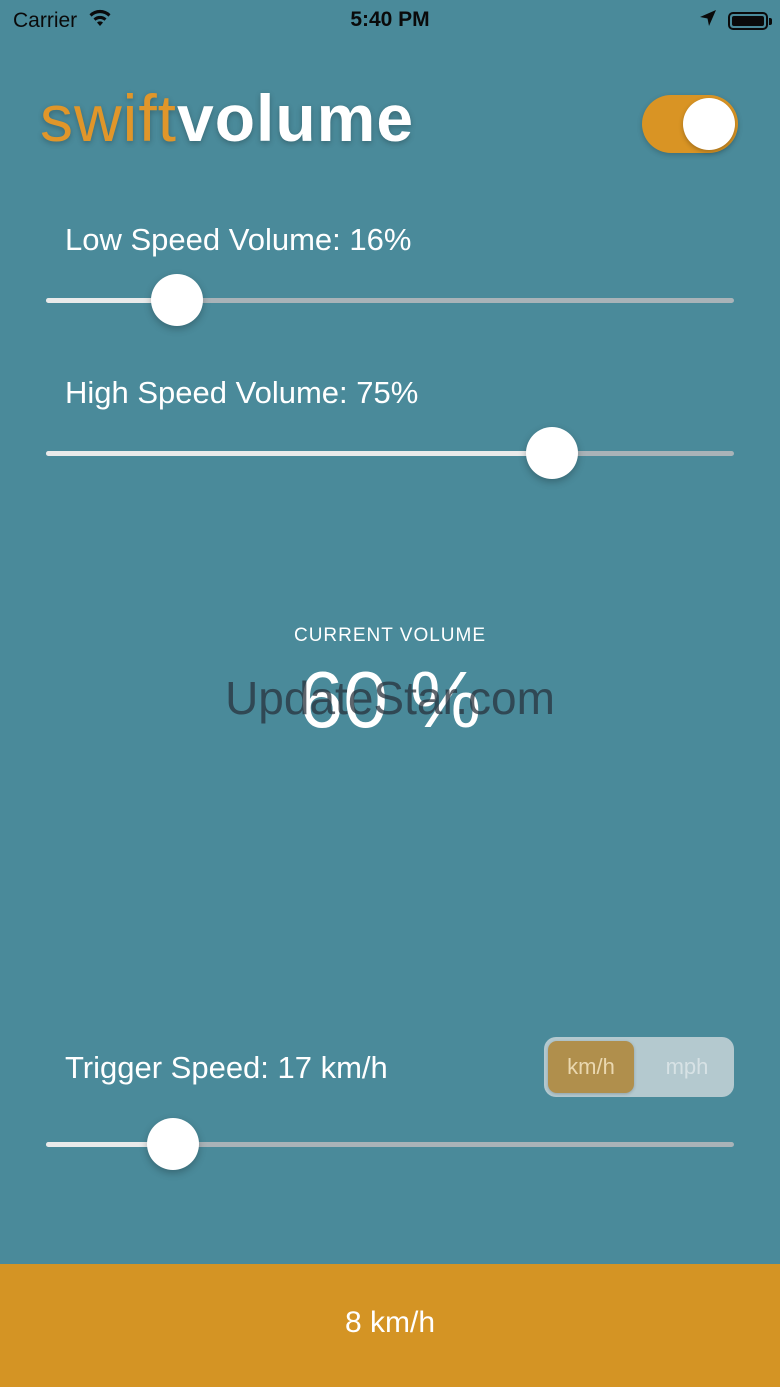 Image resolution: width=780 pixels, height=1387 pixels. I want to click on current-speed-value: 8 km/h, so click(390, 1322).